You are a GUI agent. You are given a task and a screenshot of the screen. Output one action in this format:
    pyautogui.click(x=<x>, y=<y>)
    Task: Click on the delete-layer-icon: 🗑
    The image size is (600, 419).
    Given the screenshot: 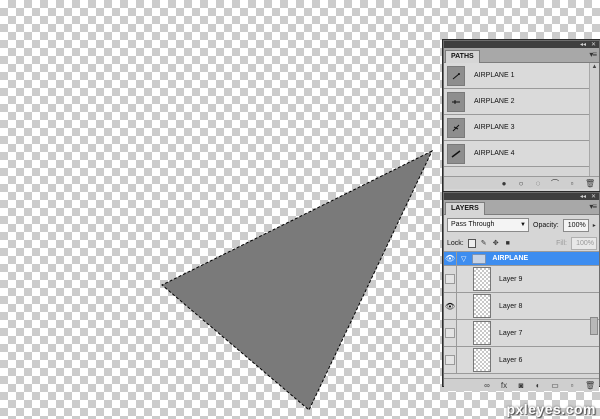 What is the action you would take?
    pyautogui.click(x=590, y=385)
    